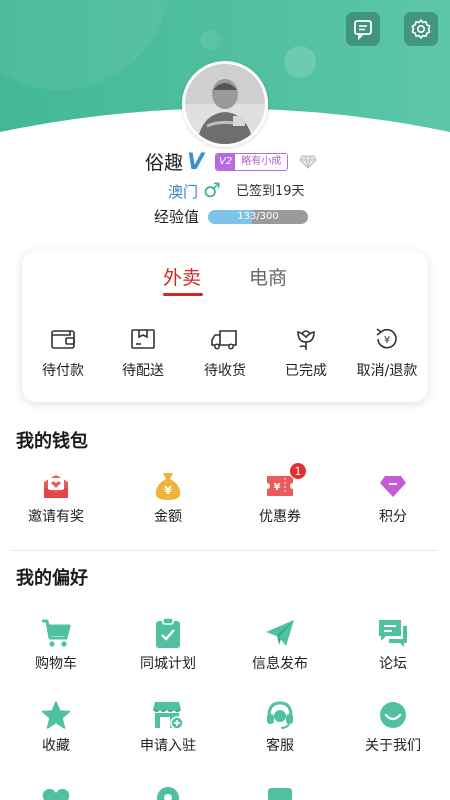  I want to click on settings-button, so click(421, 29).